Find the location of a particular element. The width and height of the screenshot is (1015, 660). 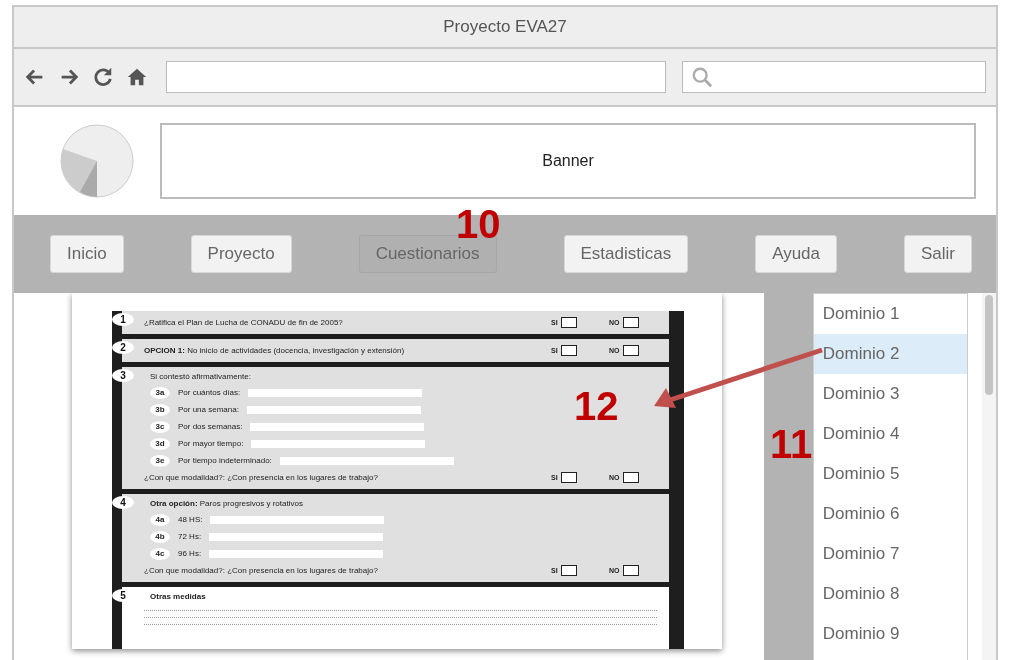

list-item: Dominio 7 is located at coordinates (890, 554).